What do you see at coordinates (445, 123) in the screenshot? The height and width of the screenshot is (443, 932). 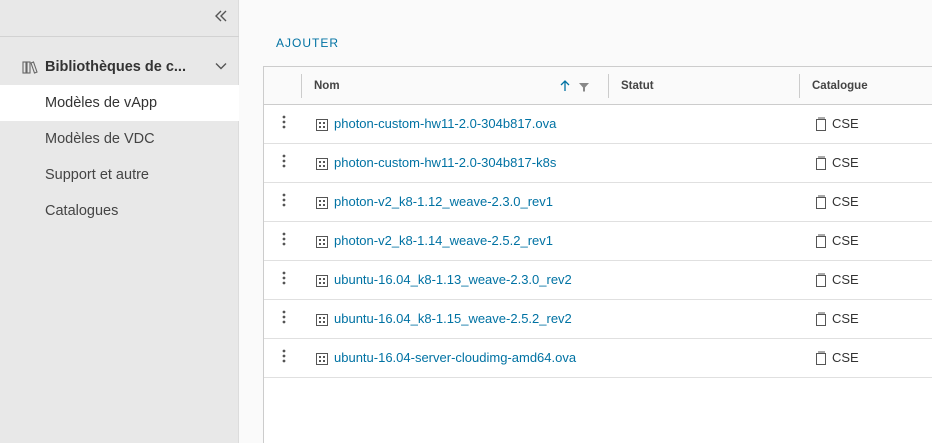 I see `template-name-link: photon-custom-hw11-2.0-304b817.ova` at bounding box center [445, 123].